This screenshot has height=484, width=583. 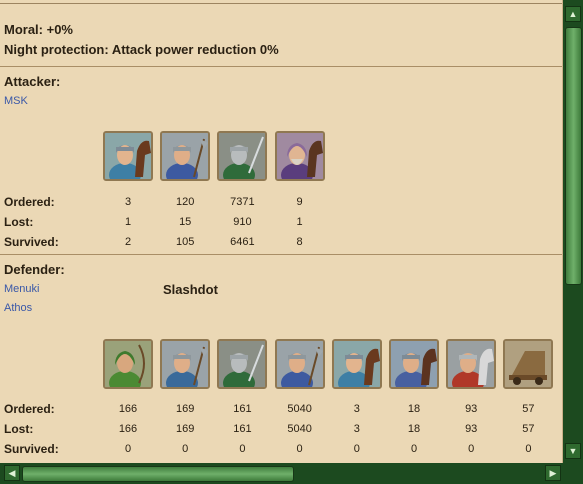 What do you see at coordinates (242, 242) in the screenshot?
I see `attacker-survived-value: 6461` at bounding box center [242, 242].